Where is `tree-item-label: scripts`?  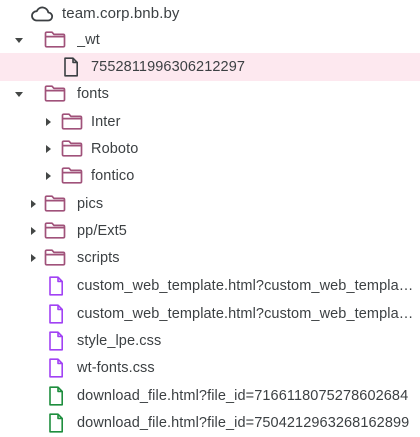
tree-item-label: scripts is located at coordinates (98, 257).